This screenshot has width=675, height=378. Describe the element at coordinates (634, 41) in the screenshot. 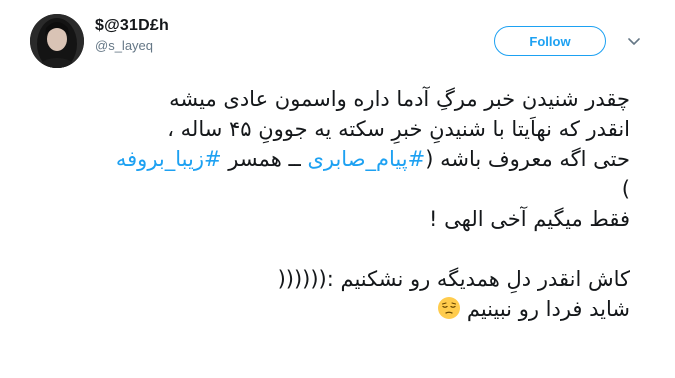

I see `chevron-down-icon` at that location.